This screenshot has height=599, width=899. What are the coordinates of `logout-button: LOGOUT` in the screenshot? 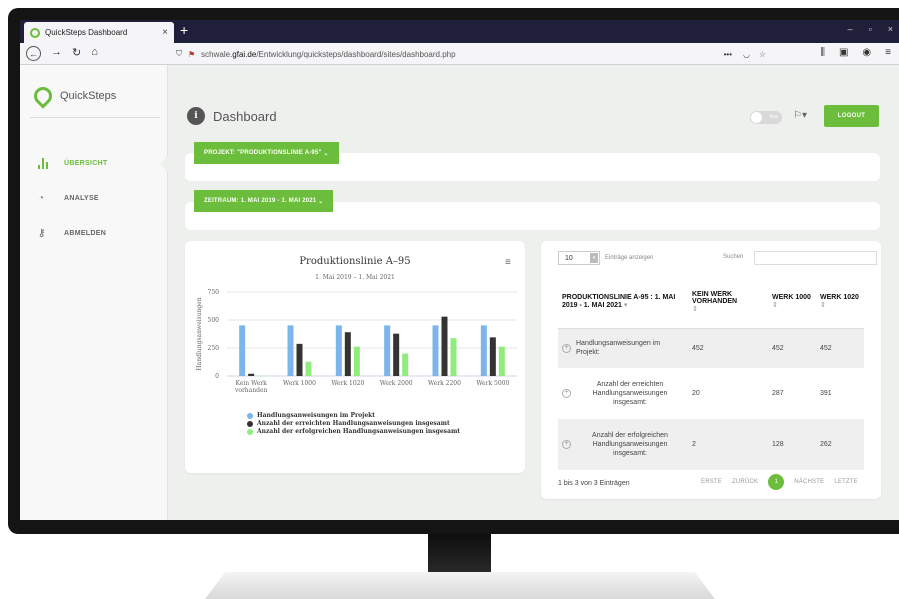 It's located at (851, 116).